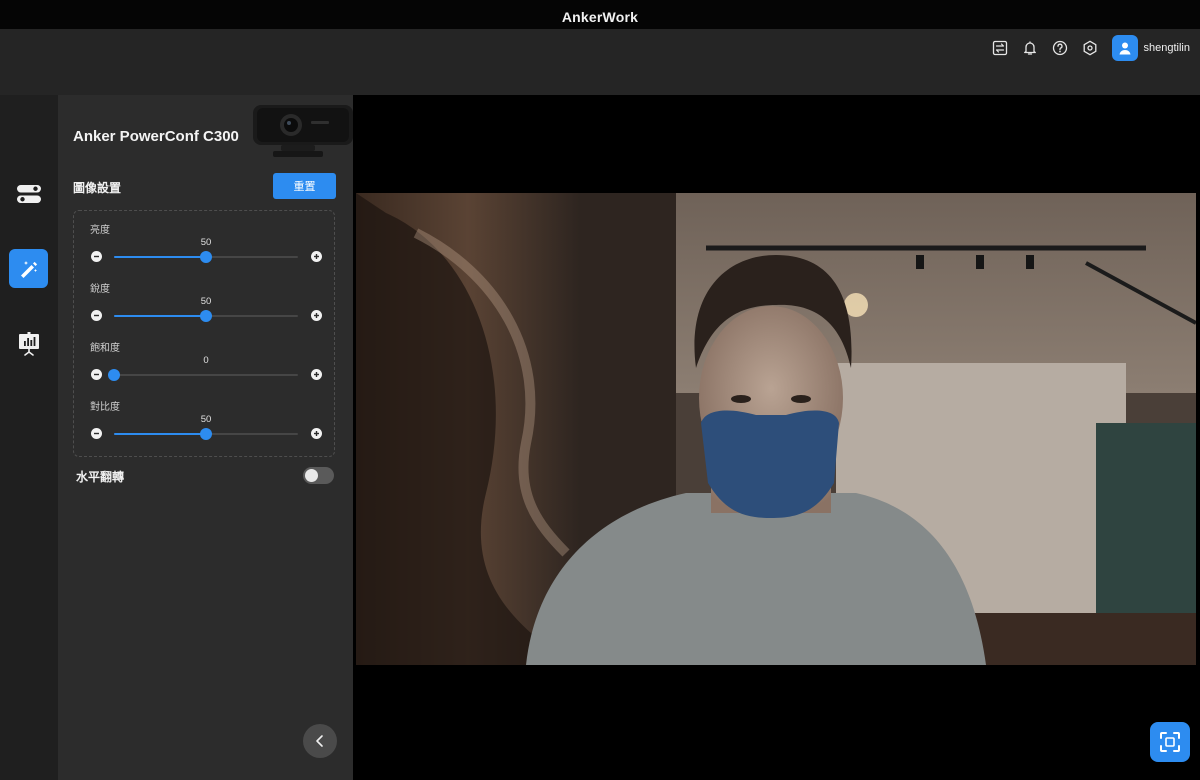 The width and height of the screenshot is (1200, 780). Describe the element at coordinates (1000, 48) in the screenshot. I see `switch-icon` at that location.